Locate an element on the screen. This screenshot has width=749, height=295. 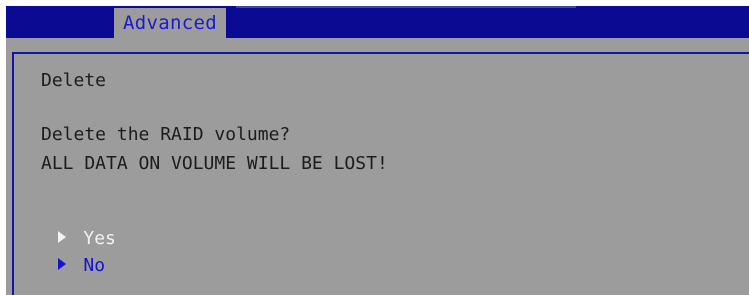
option-no-label: No is located at coordinates (94, 265).